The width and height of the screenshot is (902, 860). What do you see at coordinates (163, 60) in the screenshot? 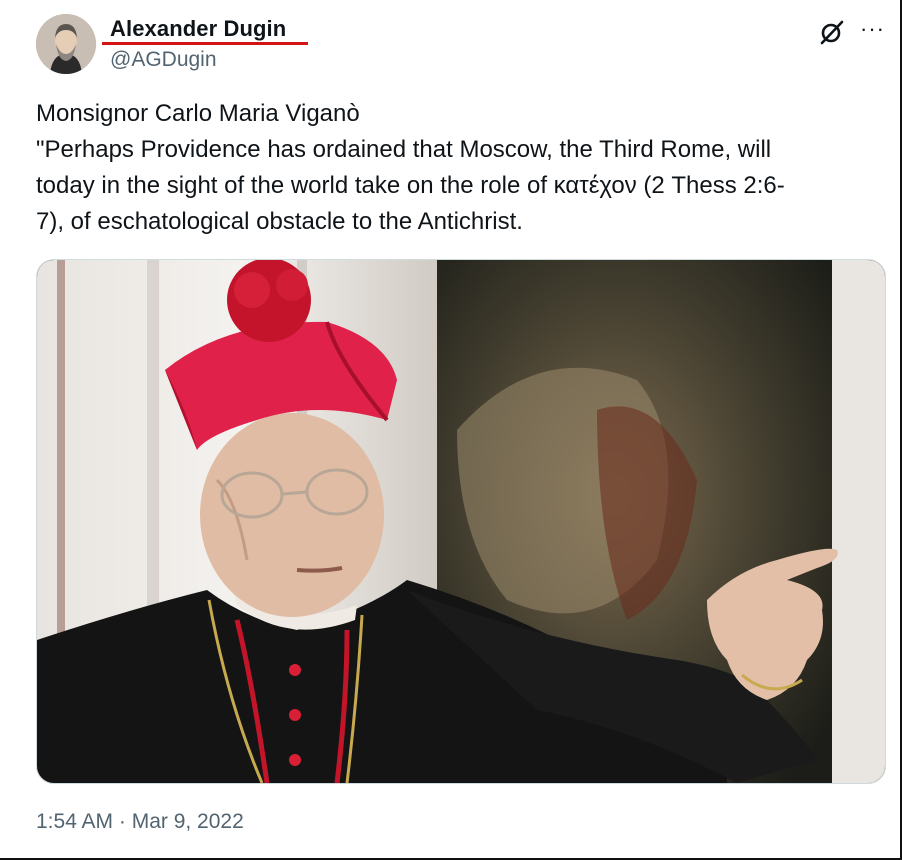
I see `author-handle: @AGDugin` at bounding box center [163, 60].